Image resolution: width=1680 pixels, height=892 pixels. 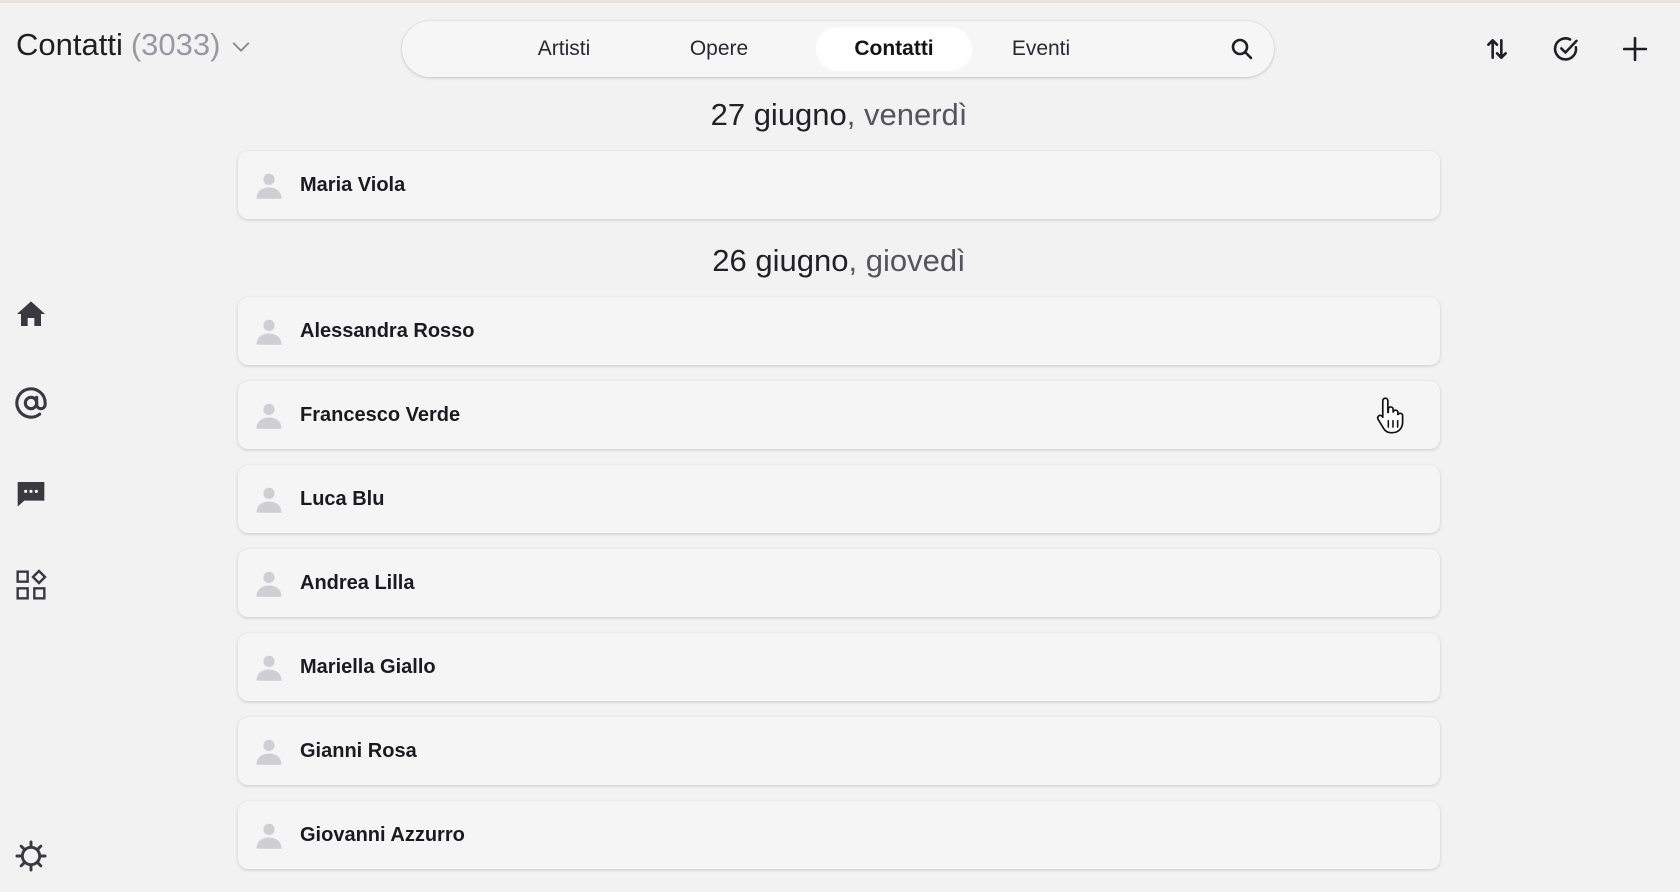 I want to click on plus-icon, so click(x=1635, y=49).